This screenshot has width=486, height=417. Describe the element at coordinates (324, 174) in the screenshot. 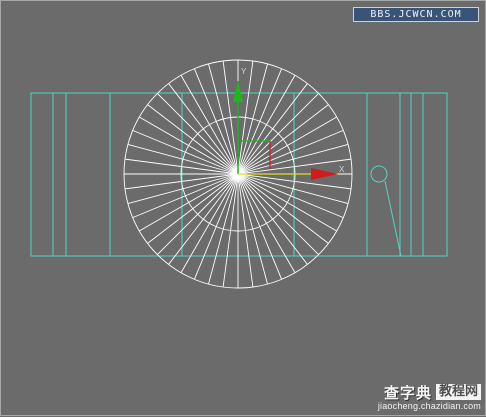

I see `gizmo-x-arrow` at that location.